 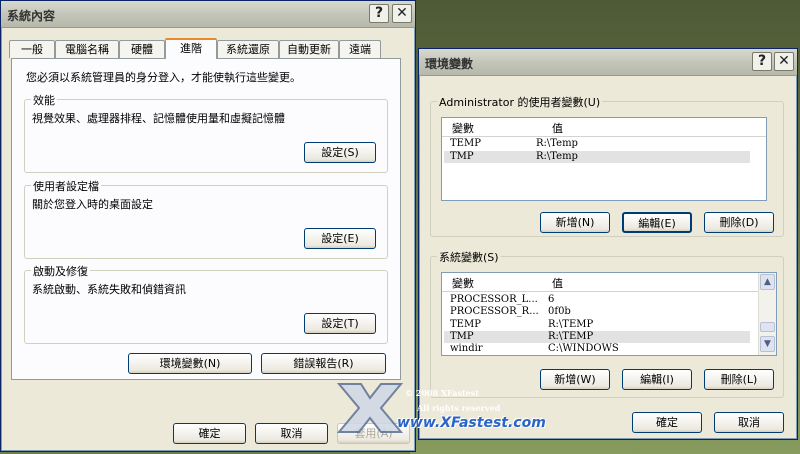 I want to click on watermark-rights: All rights reserved, so click(x=459, y=408).